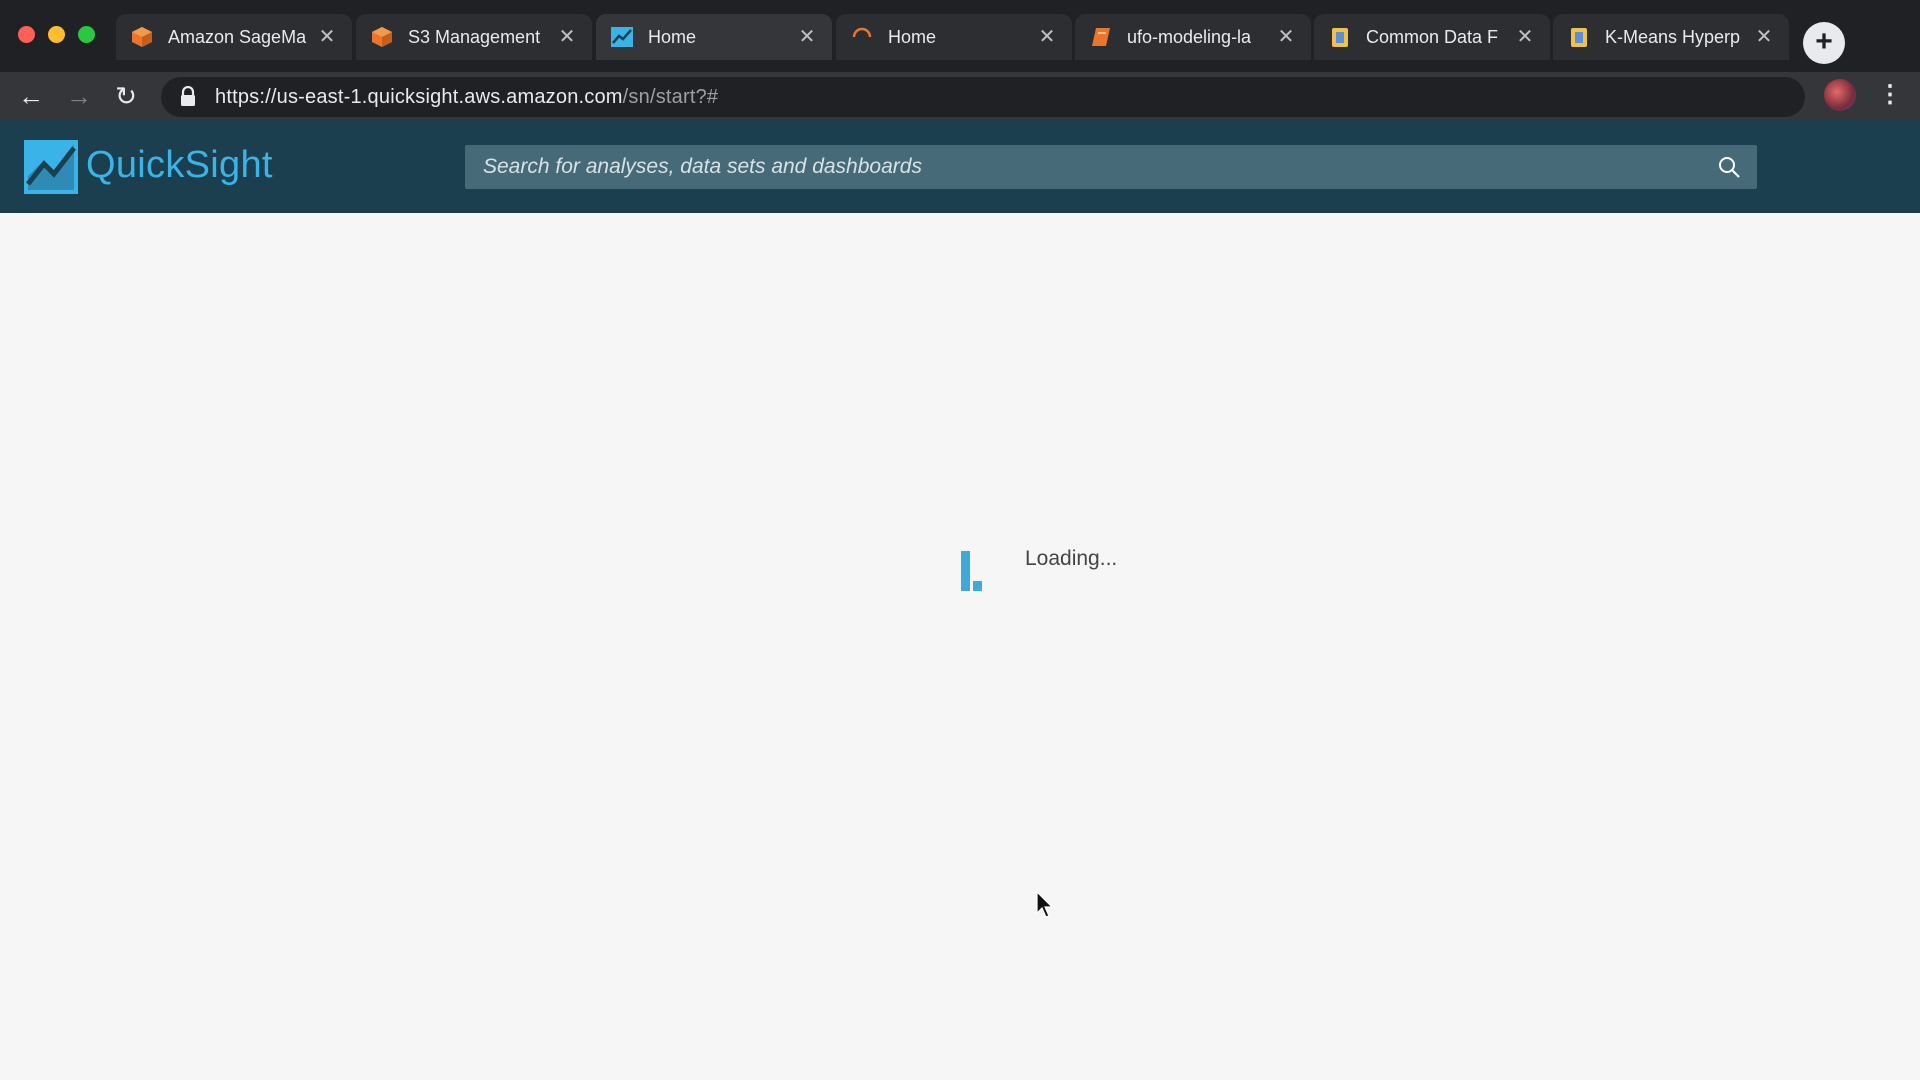 This screenshot has height=1080, width=1920. I want to click on reload-icon: ↻, so click(126, 96).